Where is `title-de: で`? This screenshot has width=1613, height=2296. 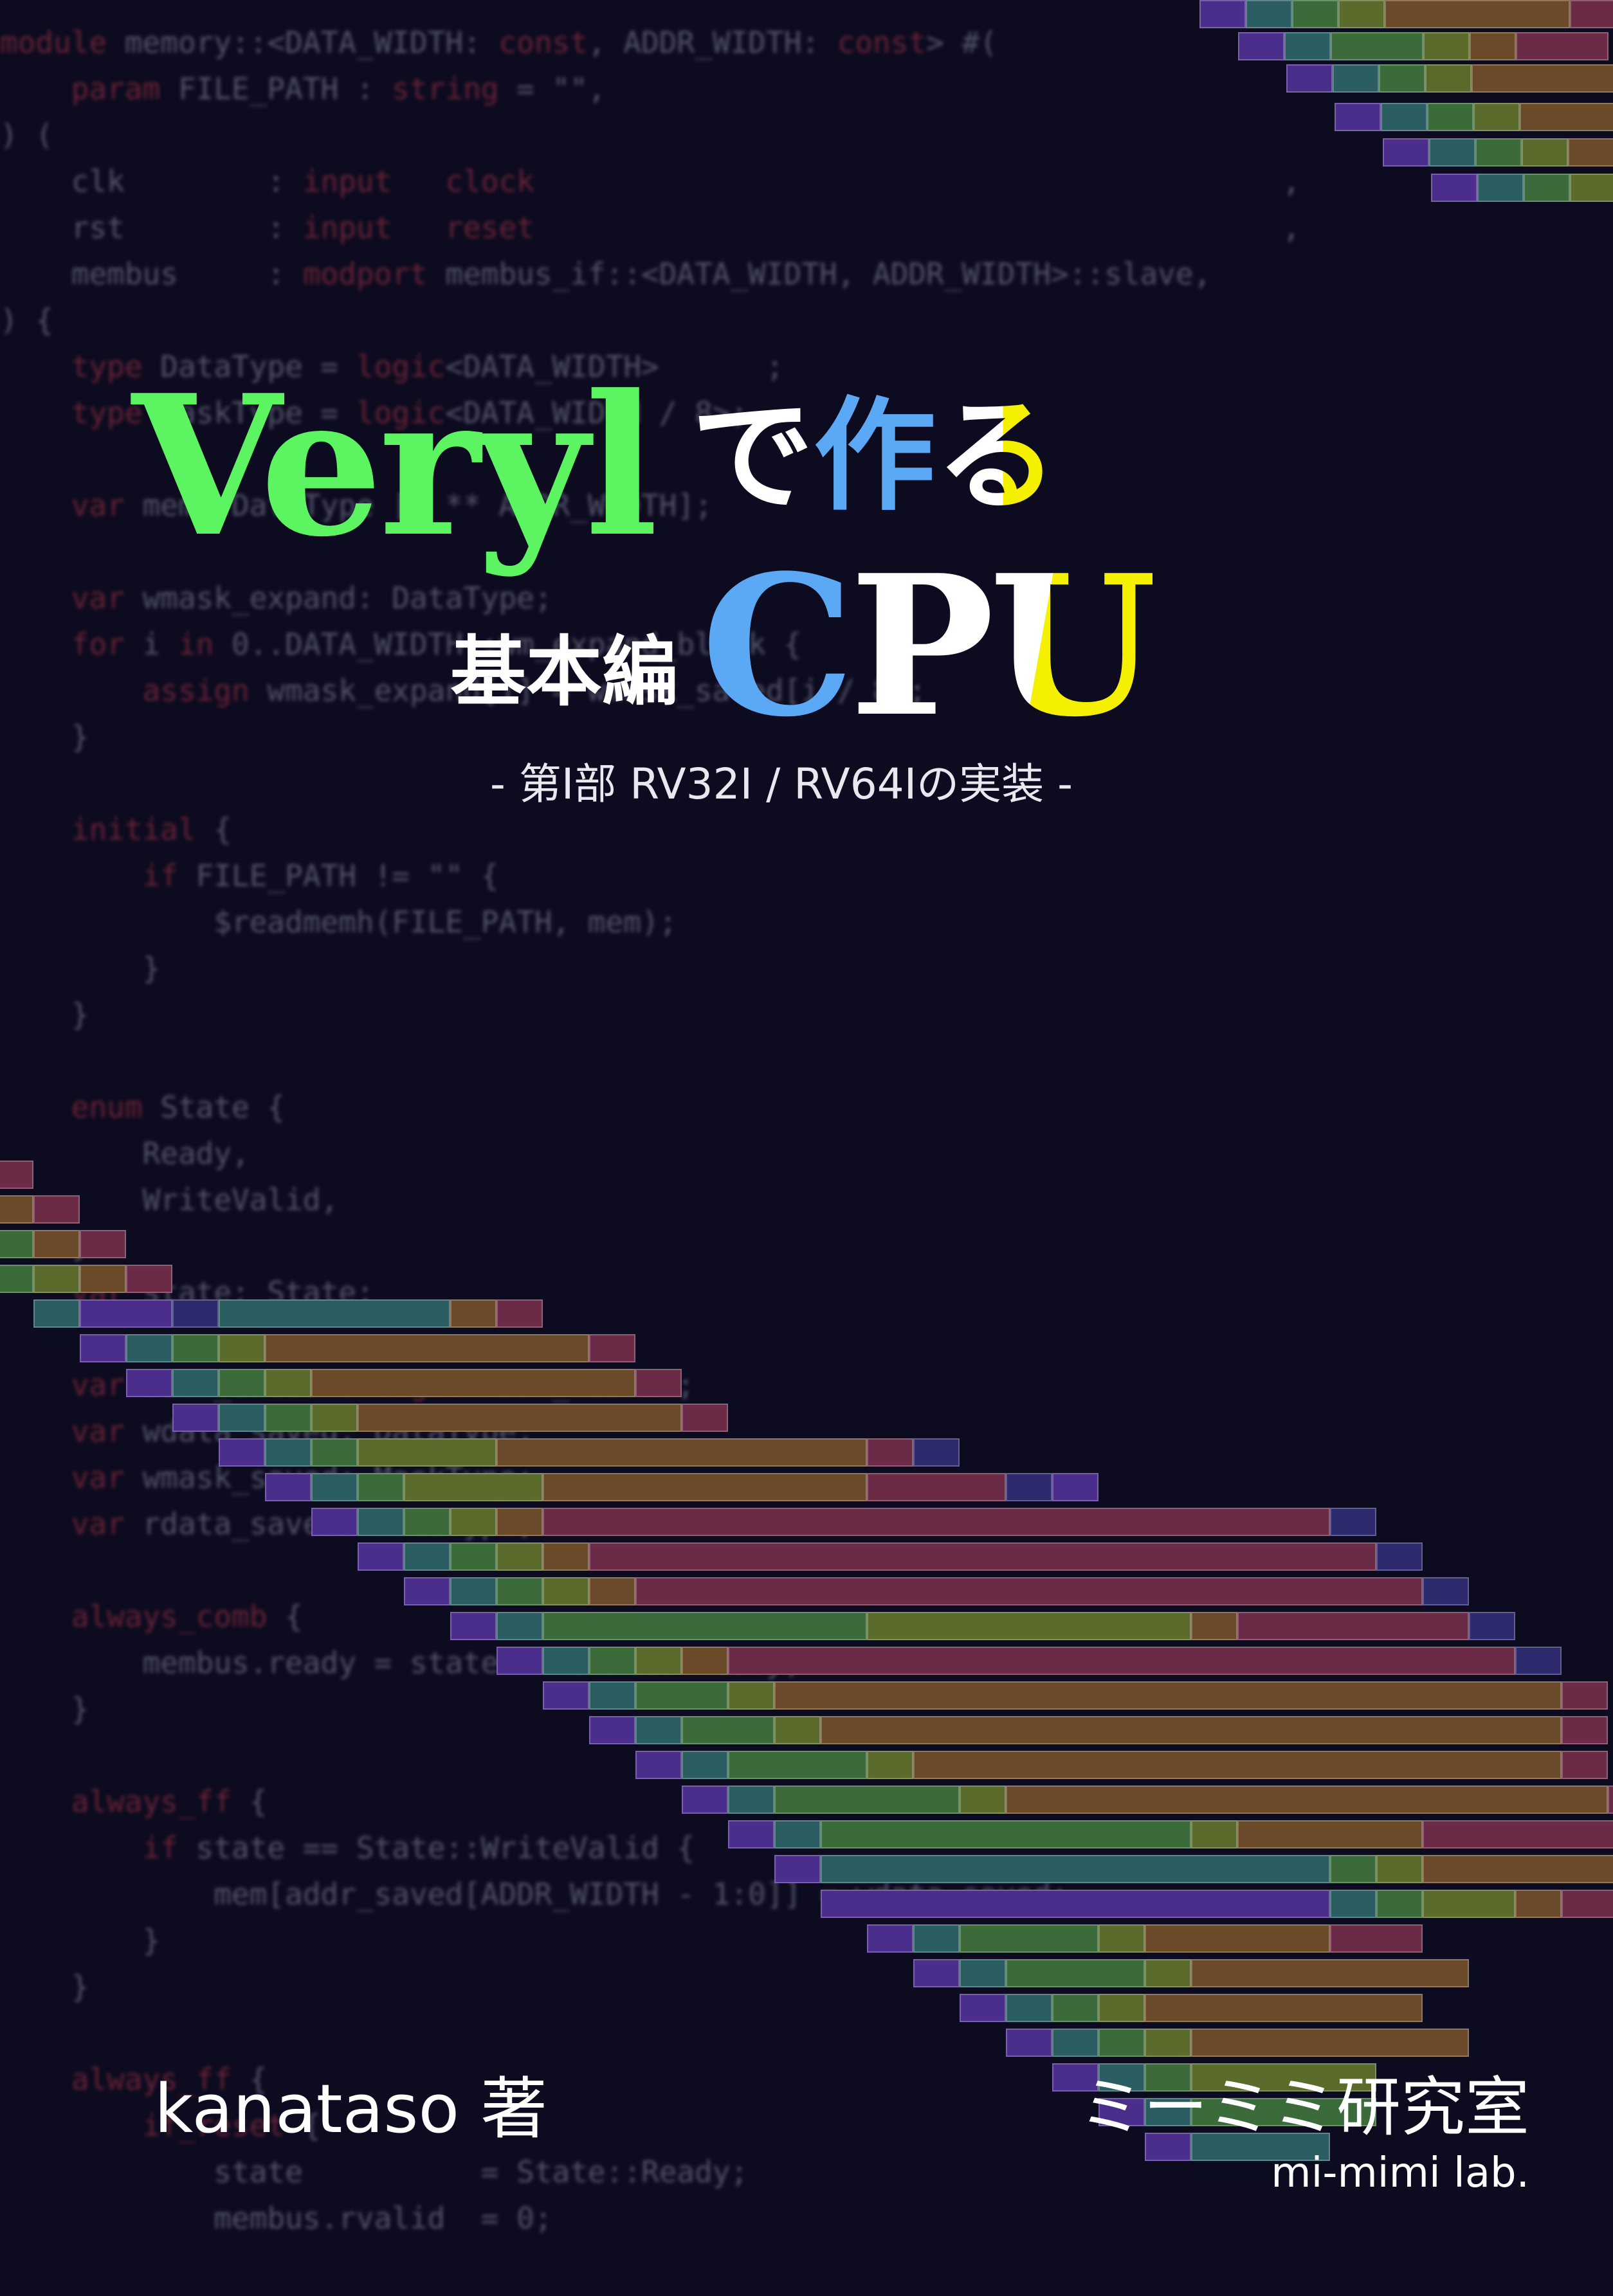
title-de: で is located at coordinates (753, 456).